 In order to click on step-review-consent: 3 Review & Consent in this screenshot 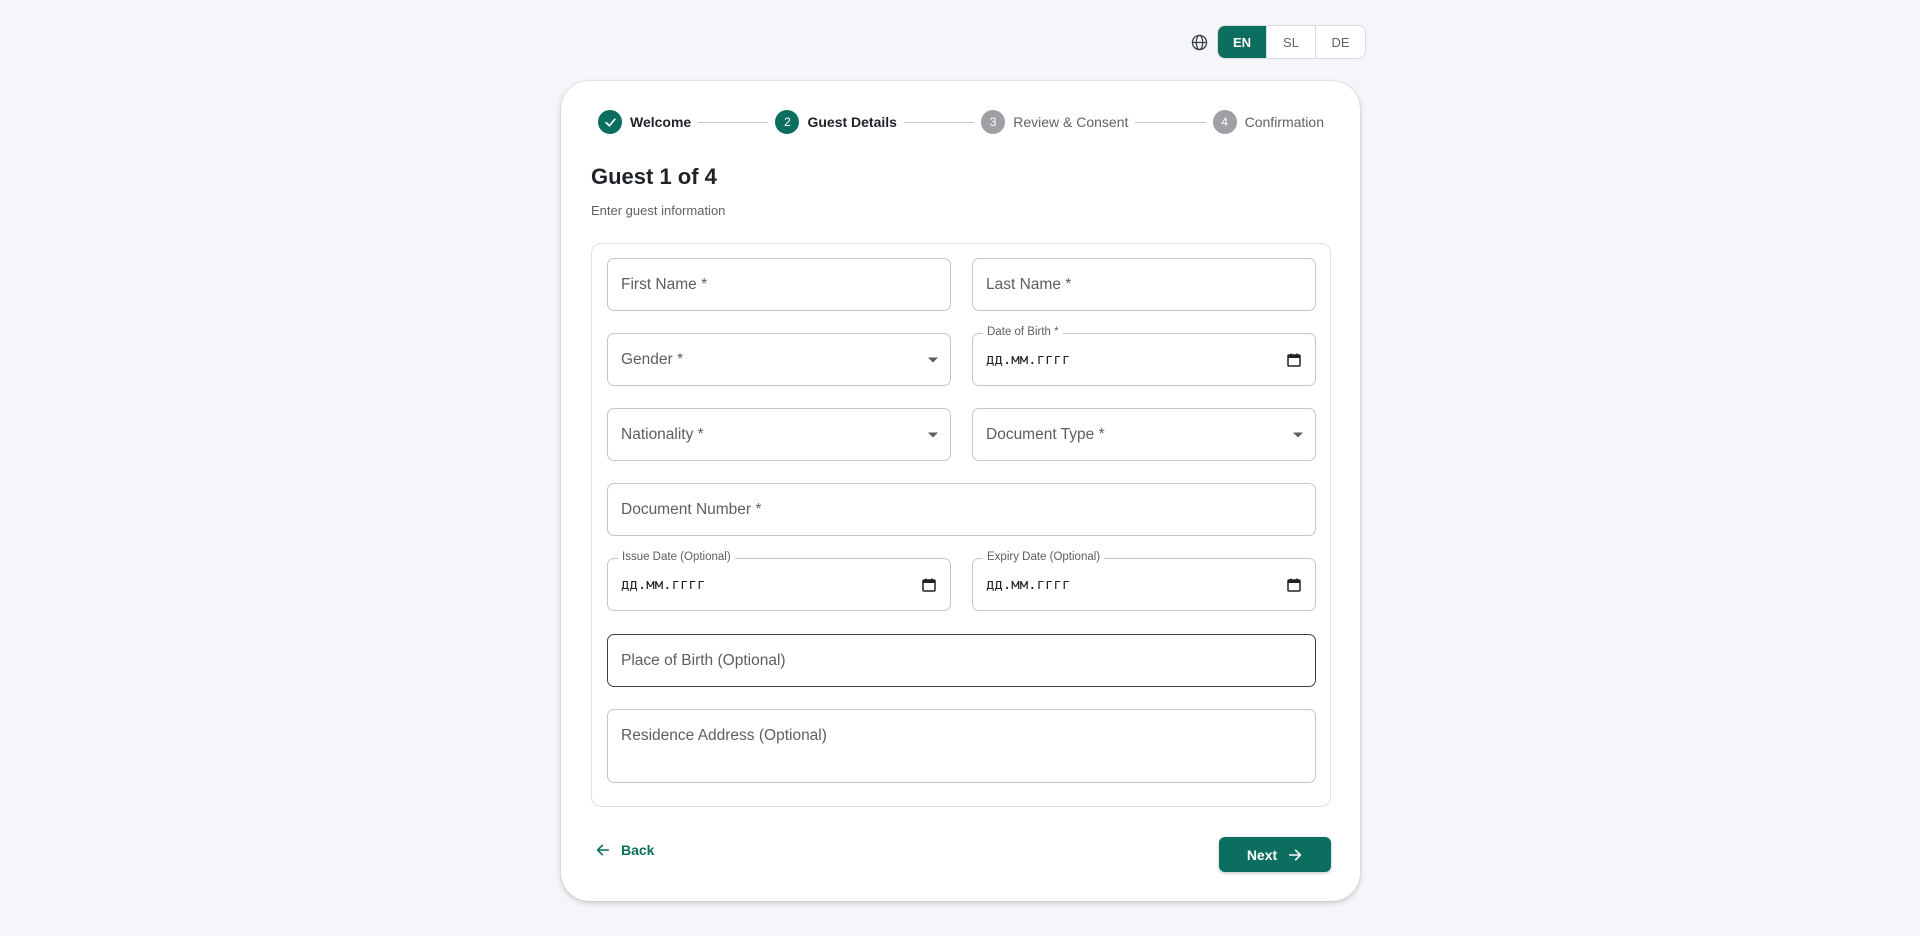, I will do `click(1054, 122)`.